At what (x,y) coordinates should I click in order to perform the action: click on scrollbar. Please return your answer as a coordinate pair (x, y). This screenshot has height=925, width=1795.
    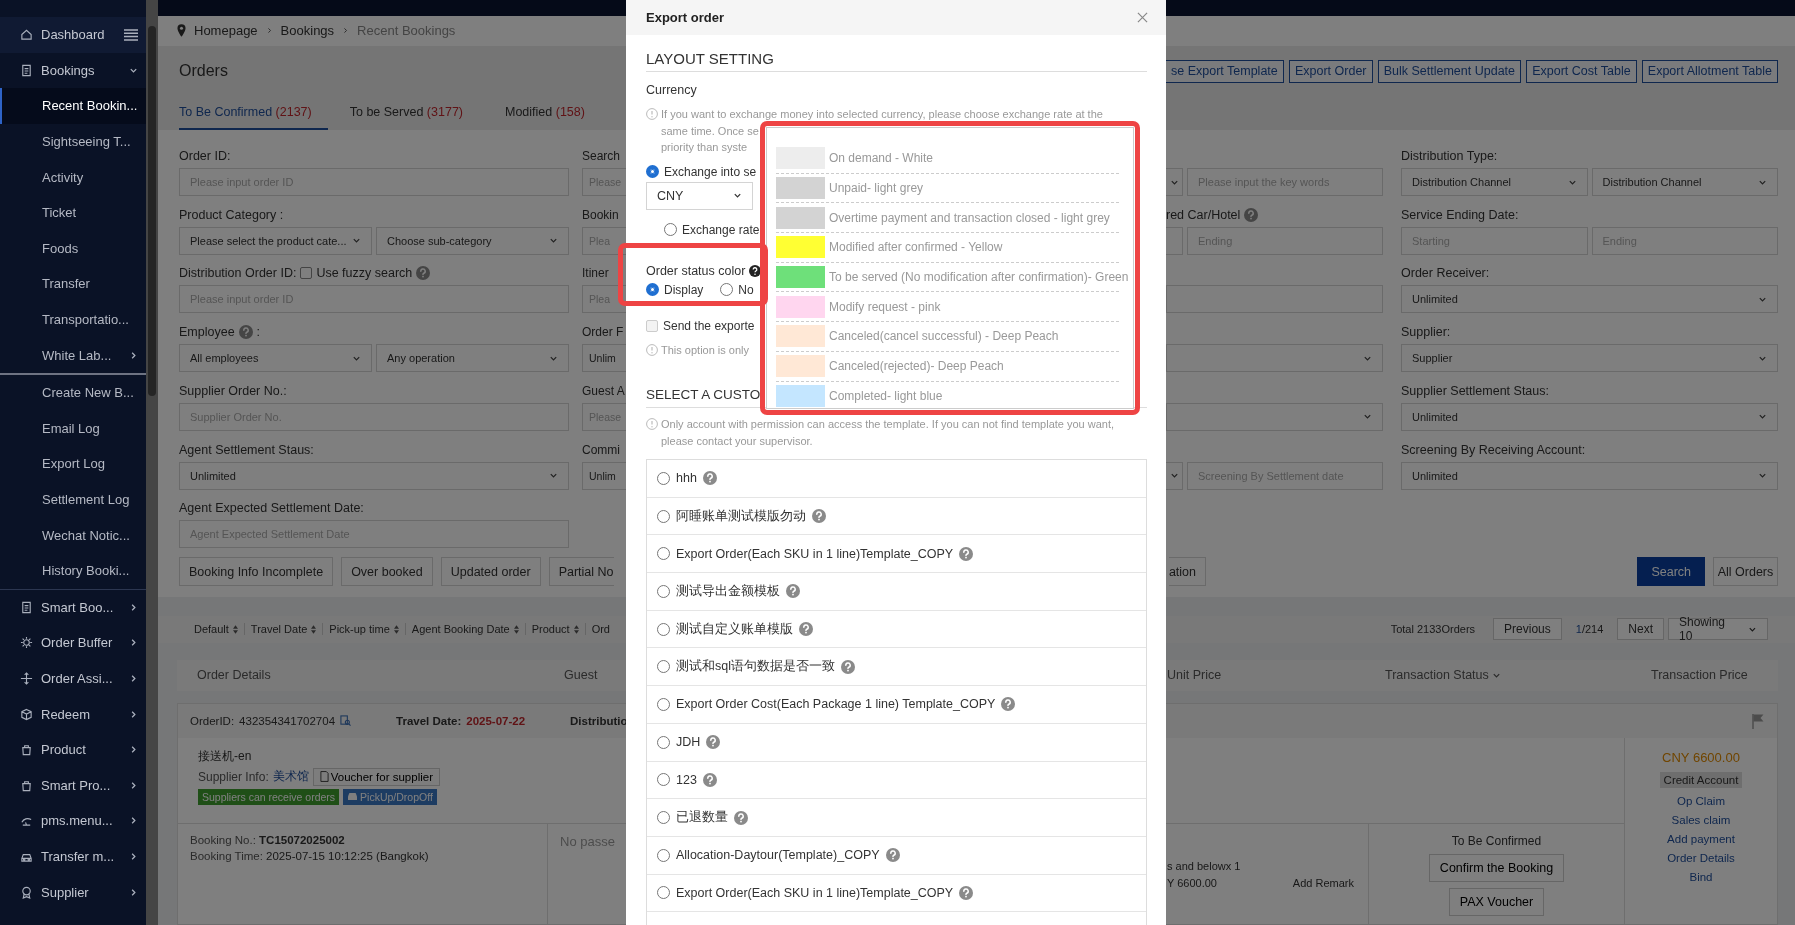
    Looking at the image, I should click on (152, 462).